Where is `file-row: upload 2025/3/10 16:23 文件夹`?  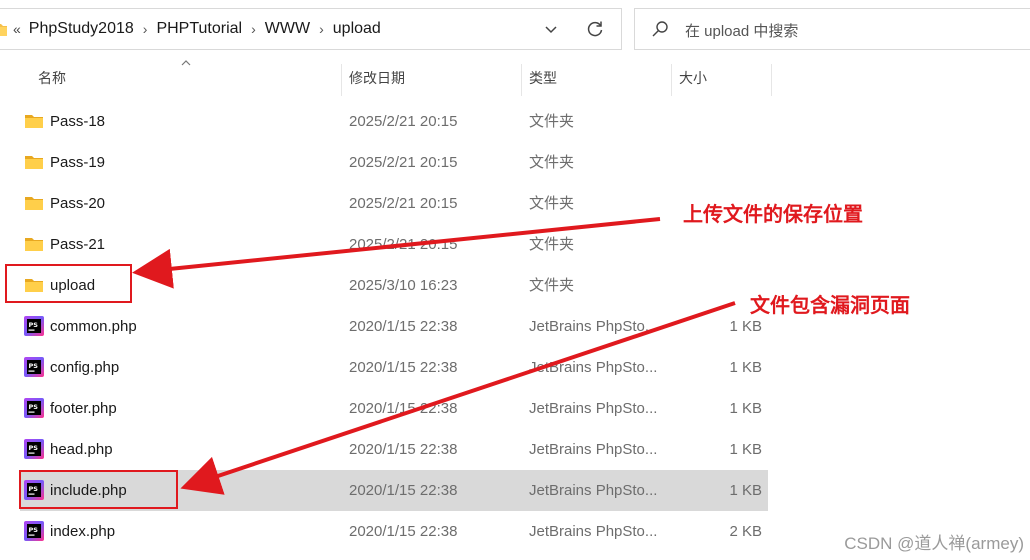 file-row: upload 2025/3/10 16:23 文件夹 is located at coordinates (394, 285).